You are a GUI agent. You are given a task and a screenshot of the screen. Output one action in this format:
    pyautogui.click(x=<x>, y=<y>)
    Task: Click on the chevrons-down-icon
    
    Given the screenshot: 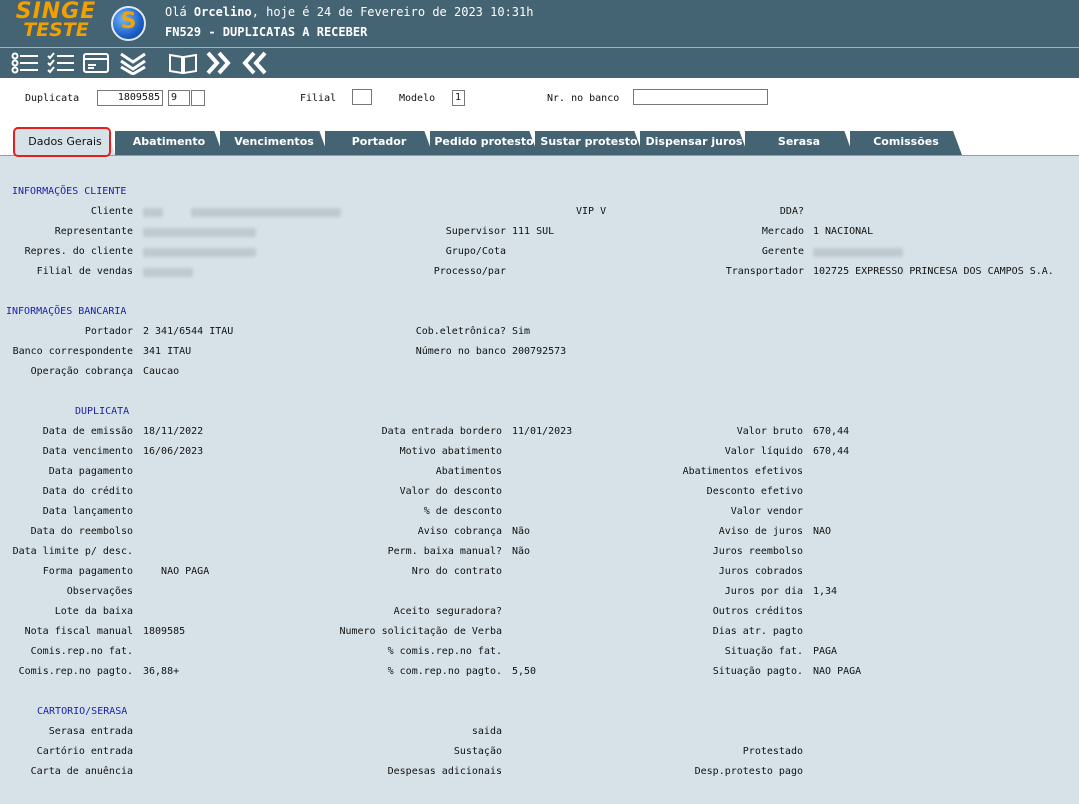 What is the action you would take?
    pyautogui.click(x=133, y=63)
    